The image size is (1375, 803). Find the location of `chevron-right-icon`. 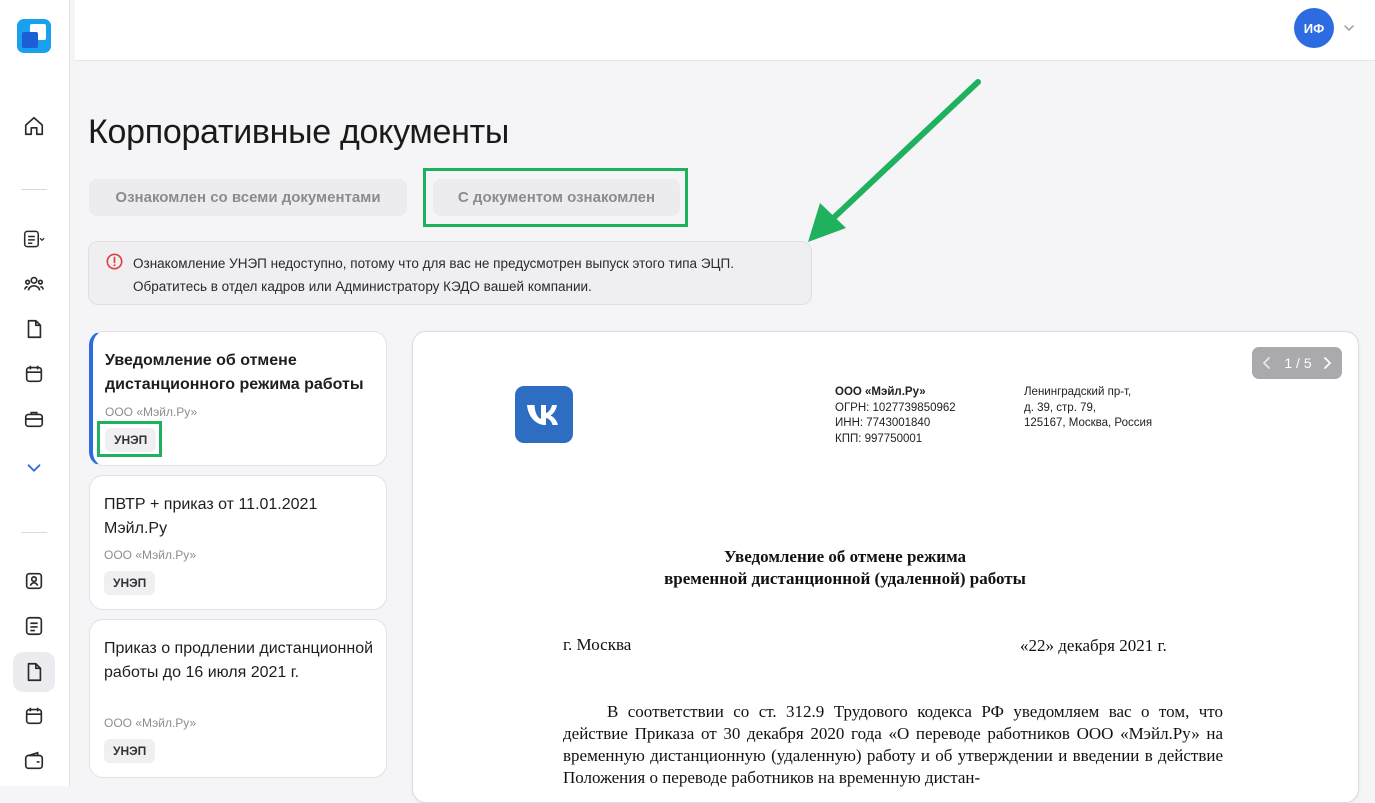

chevron-right-icon is located at coordinates (1327, 363).